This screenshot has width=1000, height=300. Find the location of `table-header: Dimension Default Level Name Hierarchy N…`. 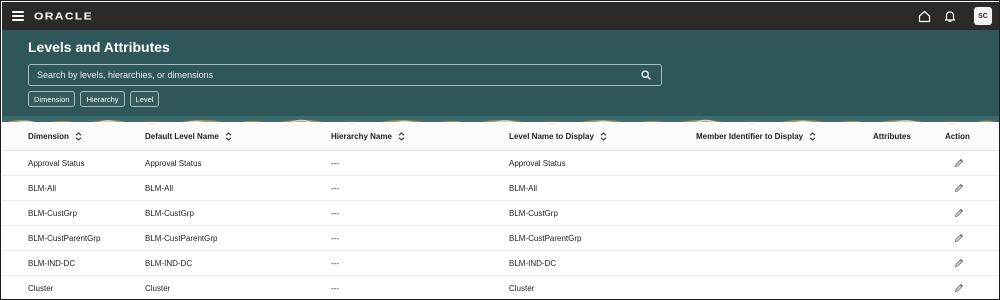

table-header: Dimension Default Level Name Hierarchy N… is located at coordinates (500, 136).